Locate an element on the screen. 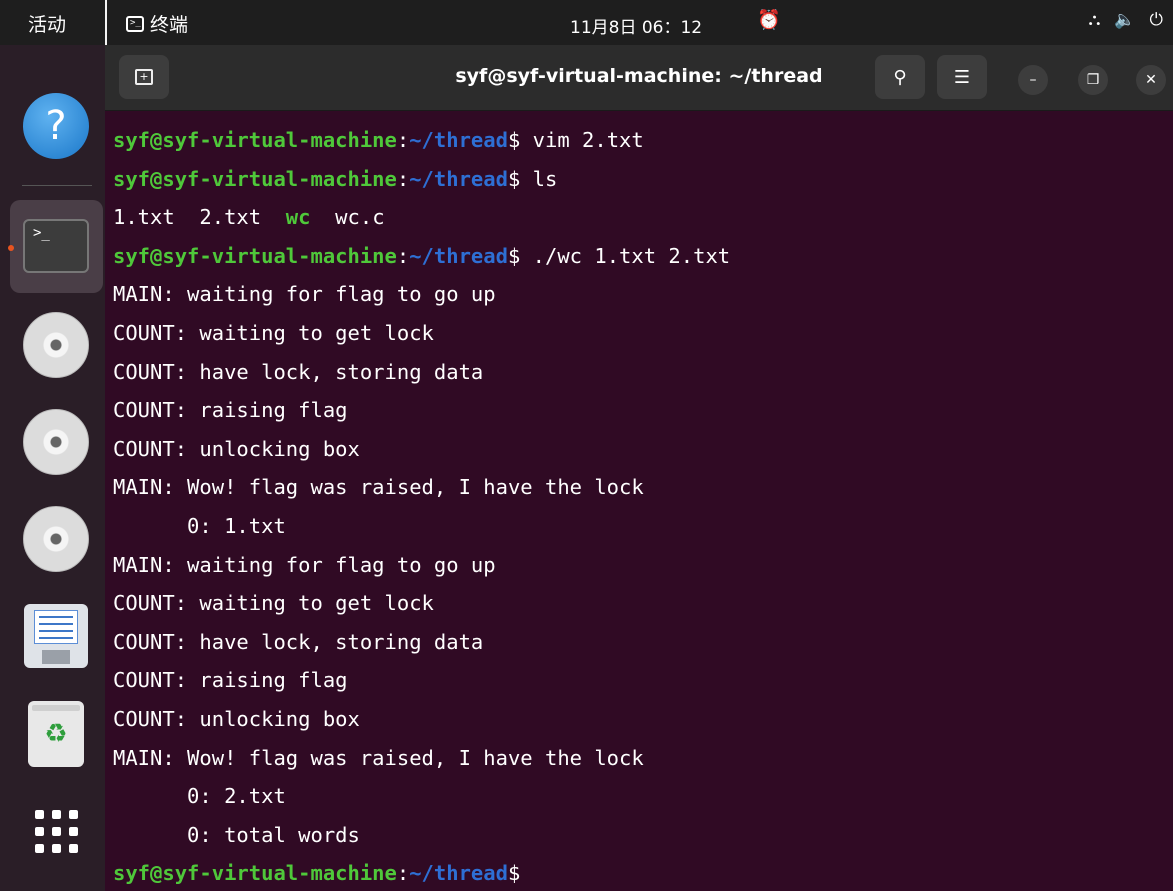 The height and width of the screenshot is (891, 1173). prompt-line: syf@syf-virtual-machine:~/thread$ ls is located at coordinates (335, 178).